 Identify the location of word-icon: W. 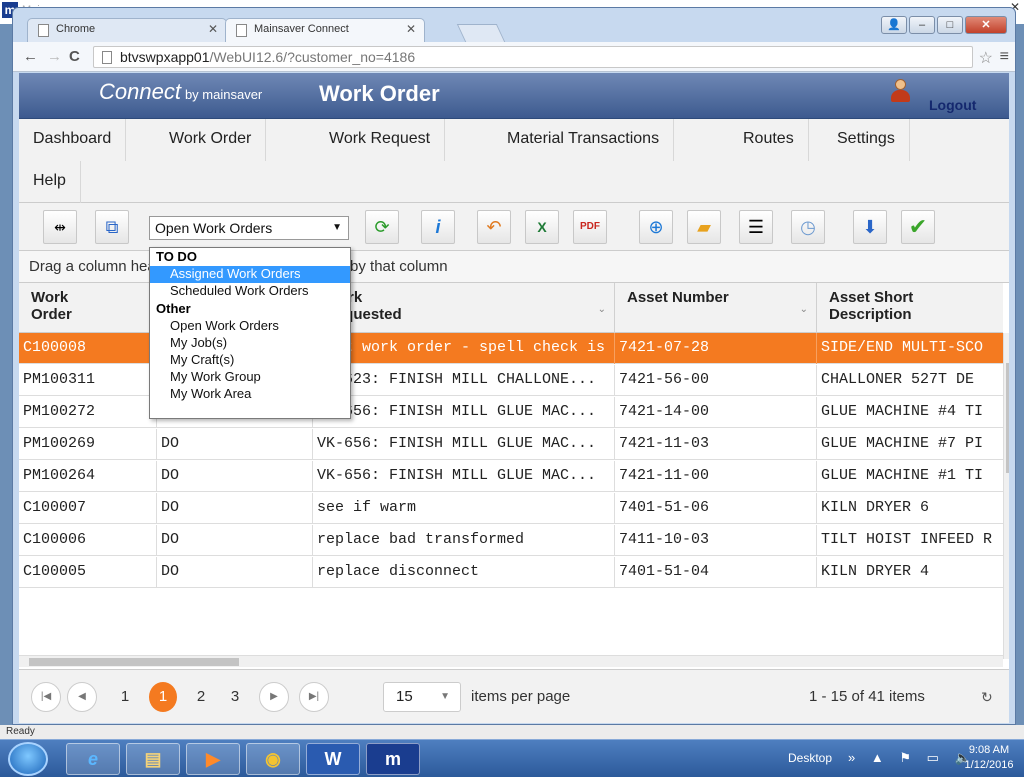
(333, 759).